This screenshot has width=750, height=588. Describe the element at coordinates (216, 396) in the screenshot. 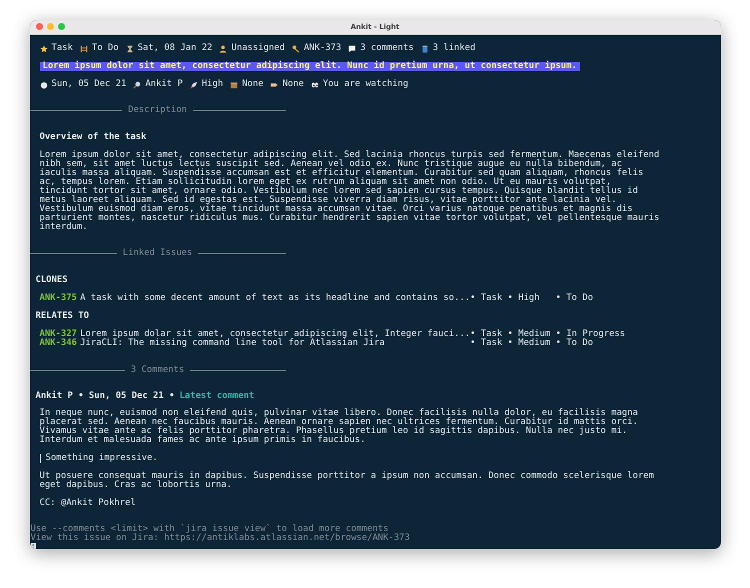

I see `comment-tag: Latest comment` at that location.